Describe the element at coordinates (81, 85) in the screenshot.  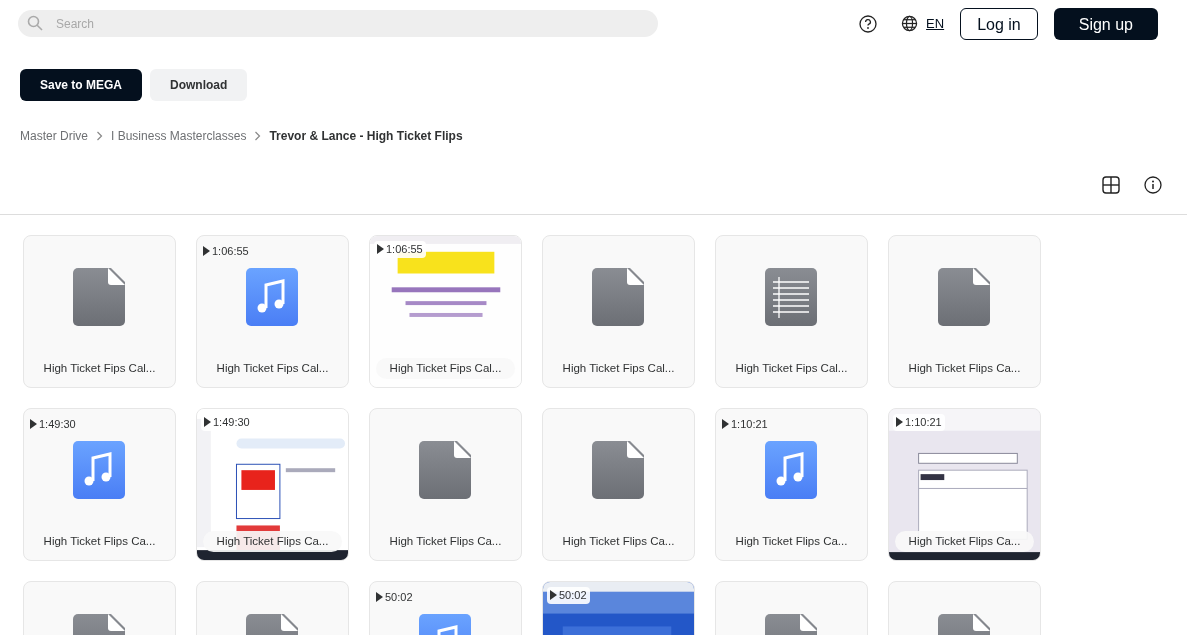
I see `save-button: Save to MEGA` at that location.